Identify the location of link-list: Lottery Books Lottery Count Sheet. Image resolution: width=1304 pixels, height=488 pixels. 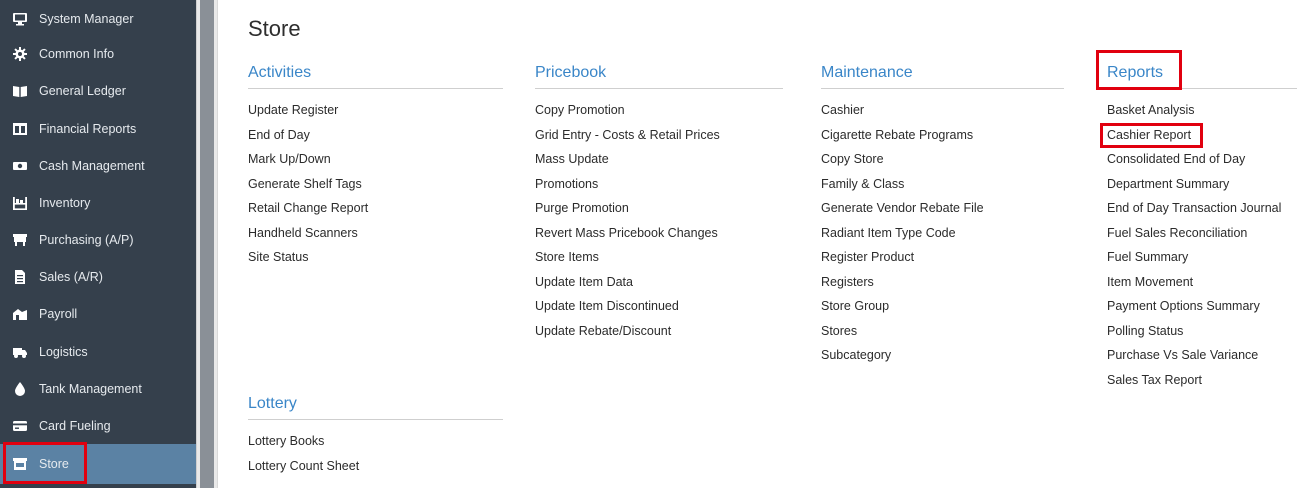
(375, 453).